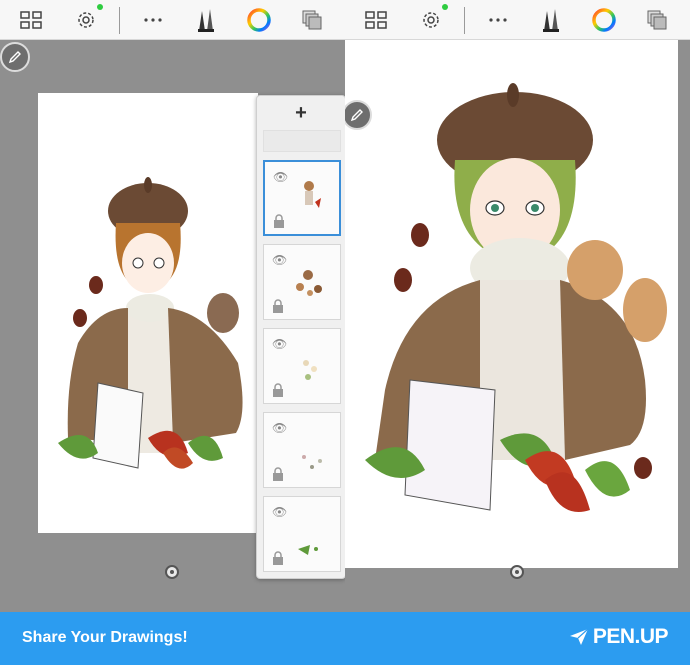  I want to click on penup-logo: PEN.UP, so click(619, 637).